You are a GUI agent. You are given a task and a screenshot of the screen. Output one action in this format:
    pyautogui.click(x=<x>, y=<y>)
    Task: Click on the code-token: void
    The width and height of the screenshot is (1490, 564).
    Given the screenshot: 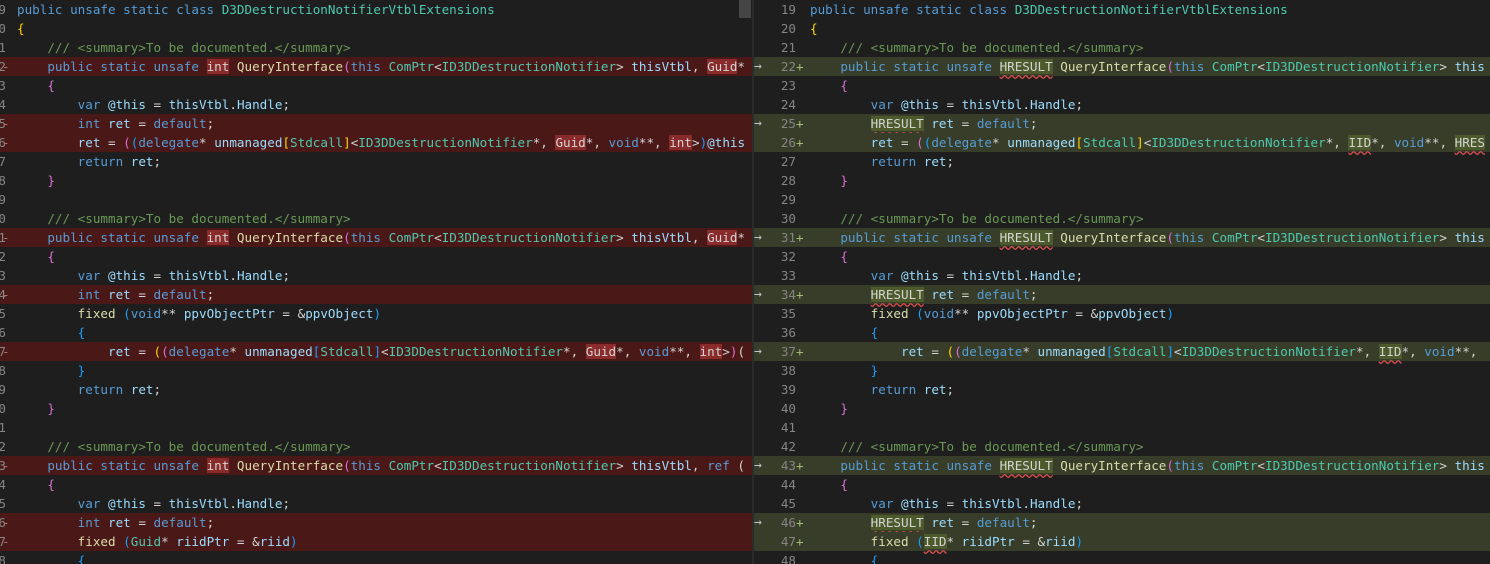 What is the action you would take?
    pyautogui.click(x=939, y=313)
    